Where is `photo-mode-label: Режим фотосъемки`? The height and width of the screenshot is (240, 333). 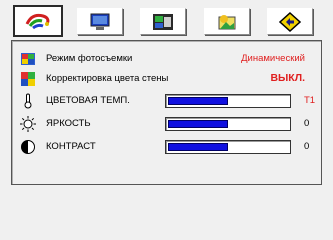
photo-mode-label: Режим фотосъемки is located at coordinates (89, 58).